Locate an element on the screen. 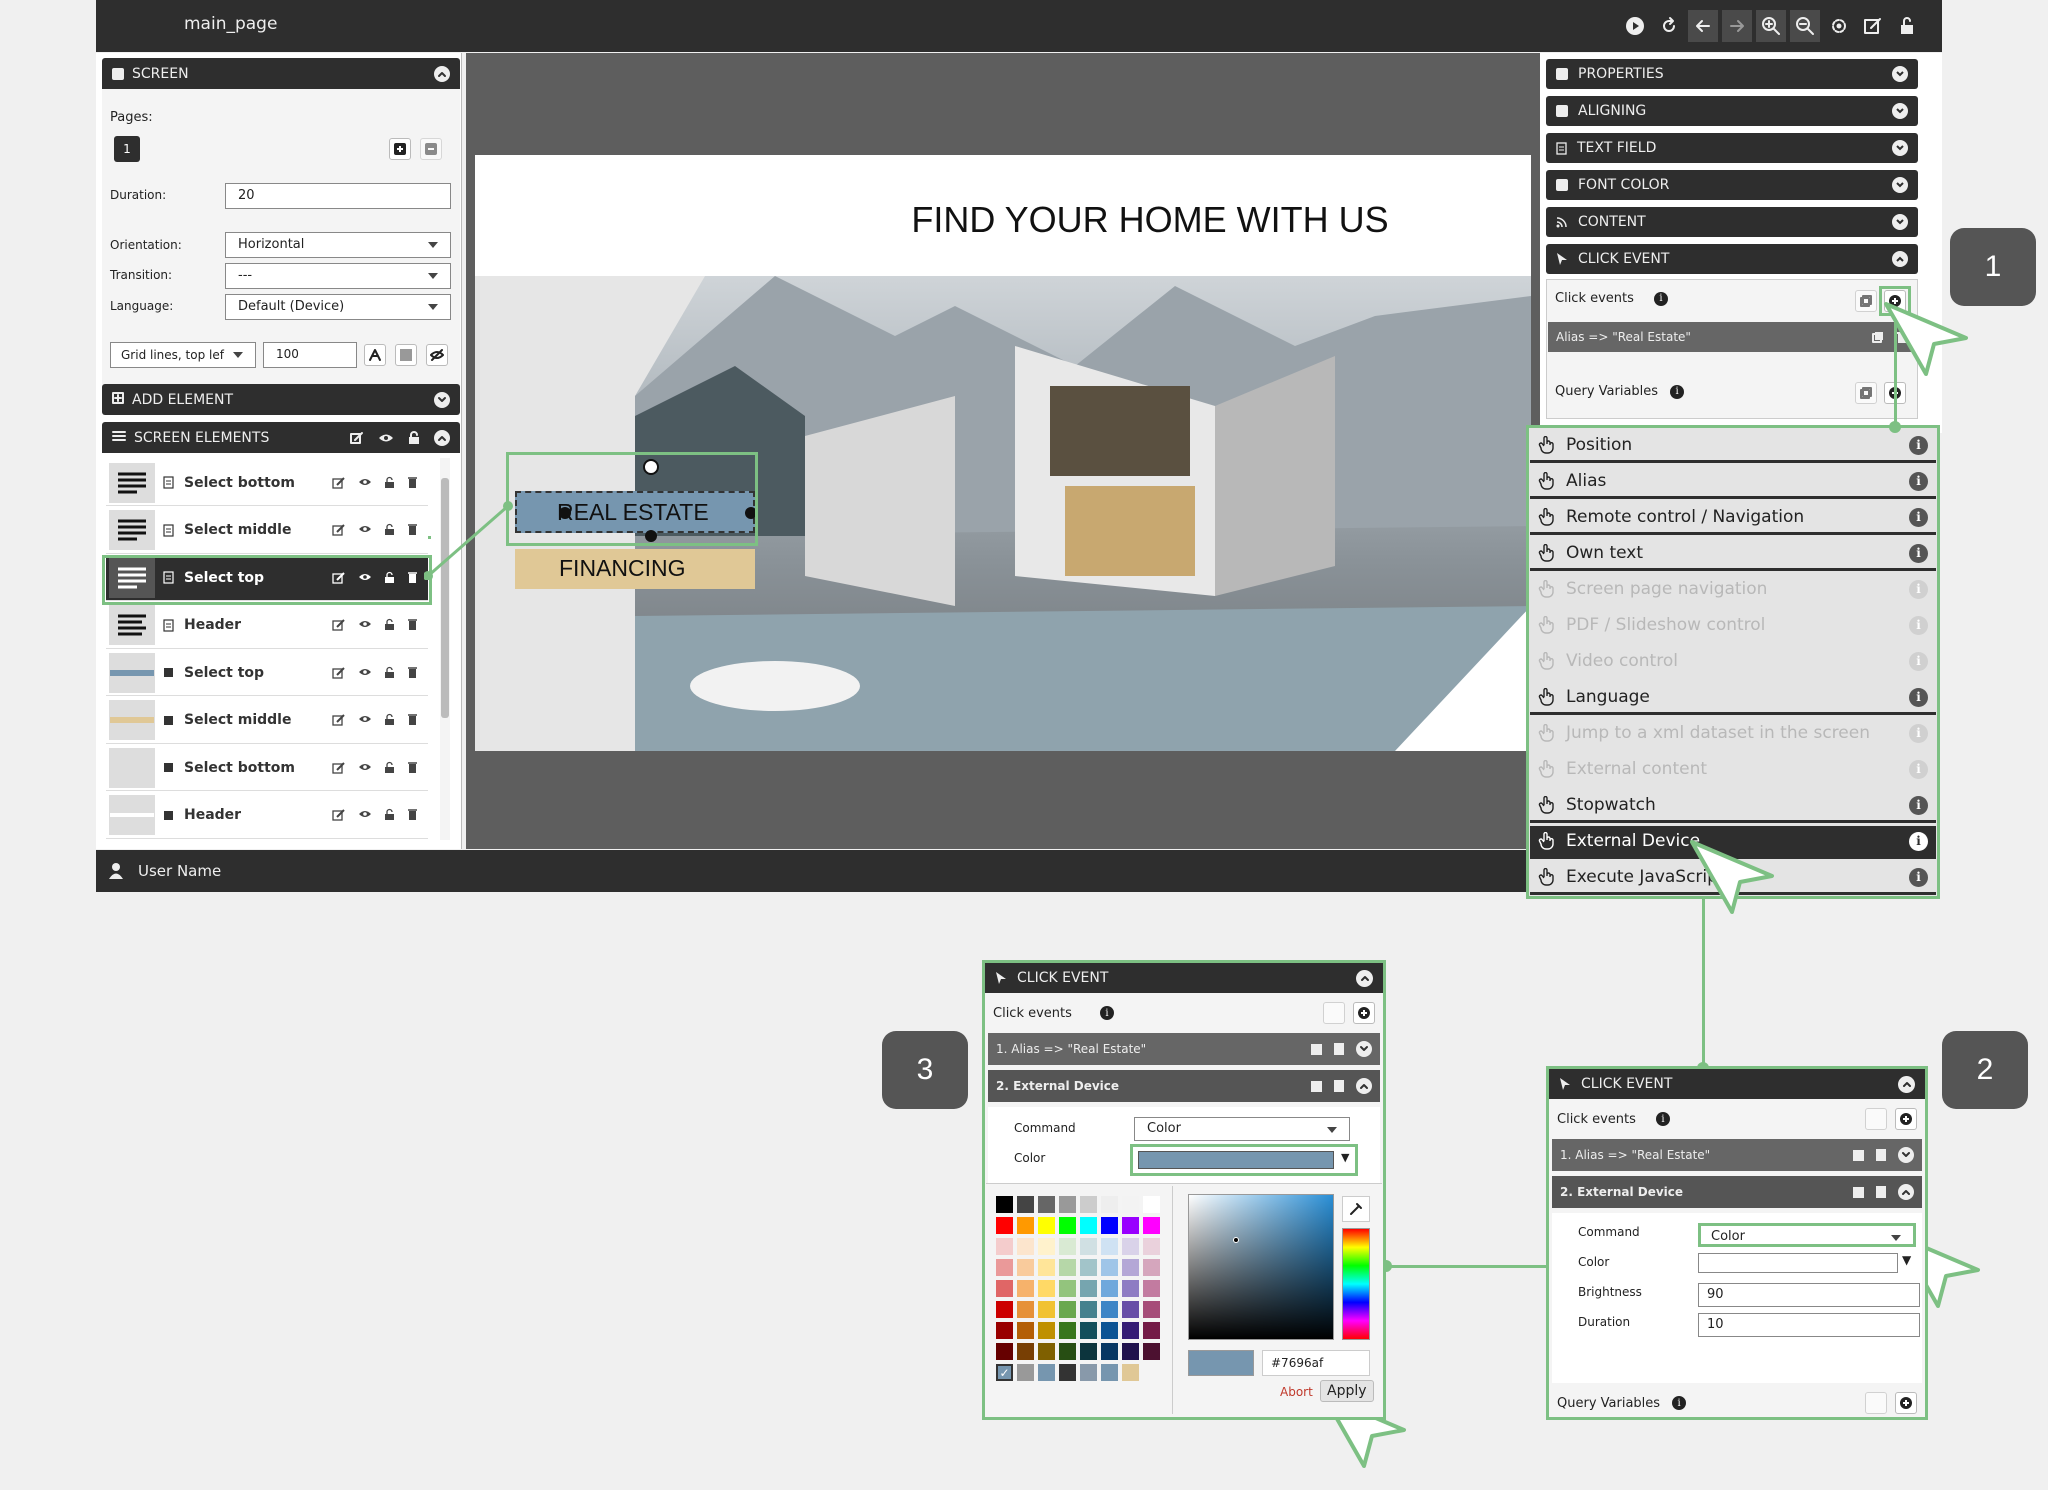 The width and height of the screenshot is (2048, 1490). hex-input: #7696af is located at coordinates (1316, 1363).